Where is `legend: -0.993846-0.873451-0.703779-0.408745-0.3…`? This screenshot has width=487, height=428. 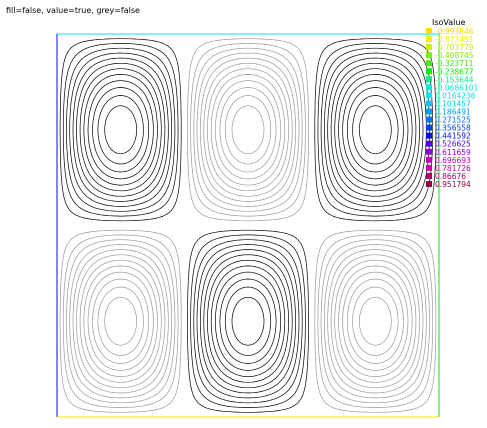 legend: -0.993846-0.873451-0.703779-0.408745-0.3… is located at coordinates (452, 108).